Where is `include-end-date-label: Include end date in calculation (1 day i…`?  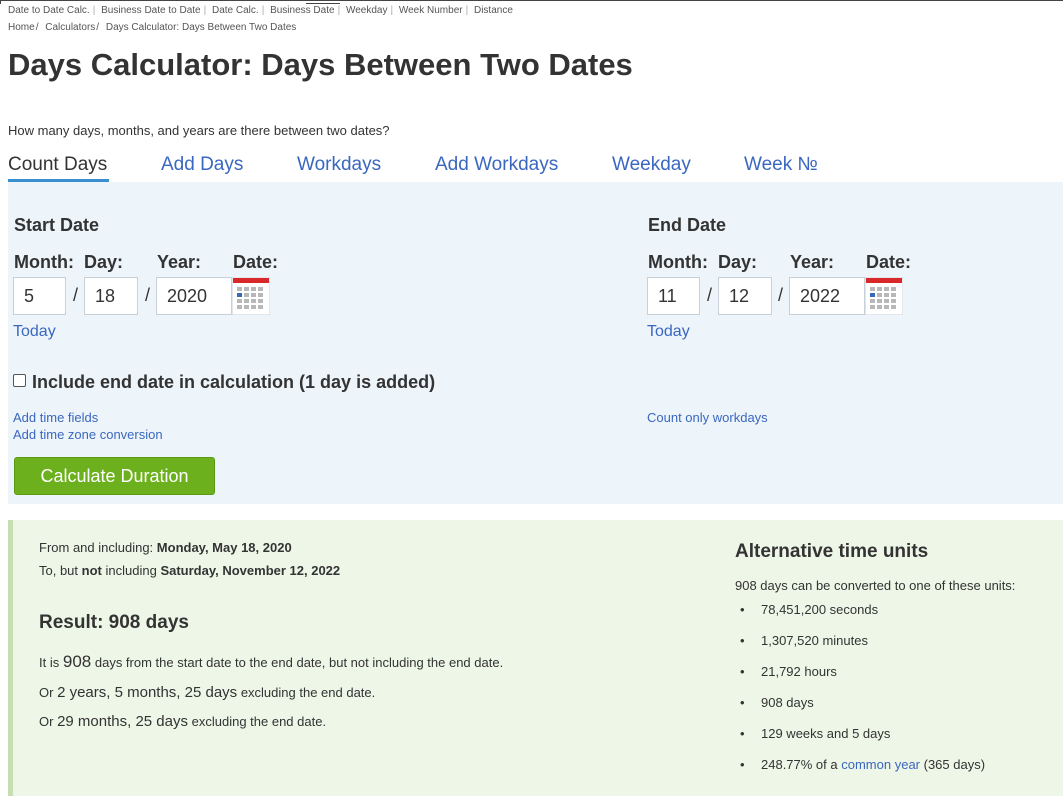 include-end-date-label: Include end date in calculation (1 day i… is located at coordinates (234, 382).